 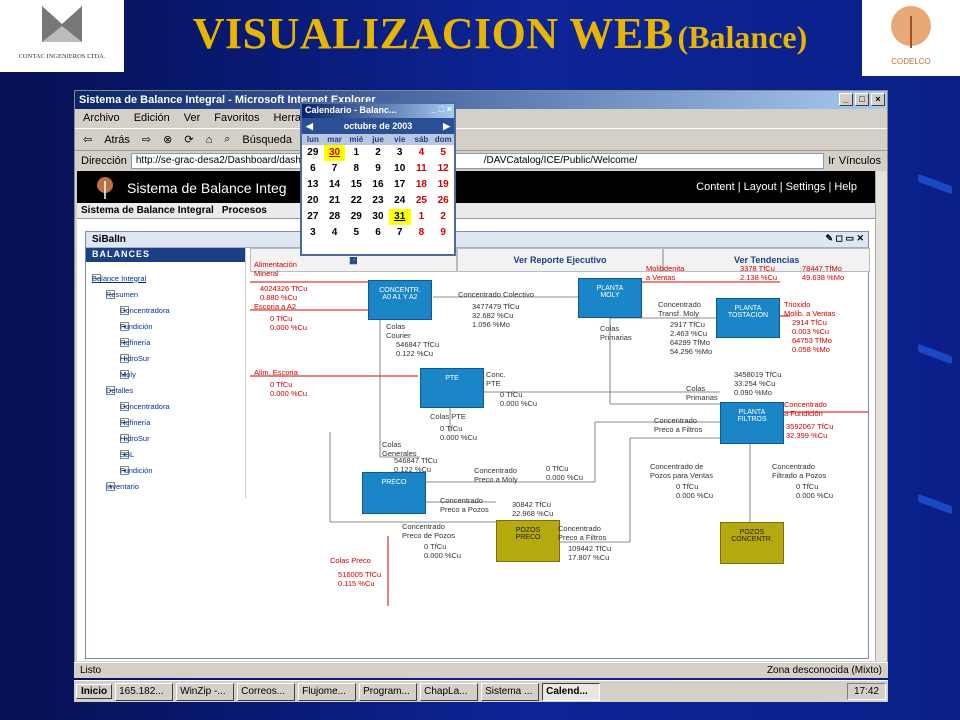 I want to click on box-pozos-concentr: POZOS CONCENTR., so click(x=752, y=543).